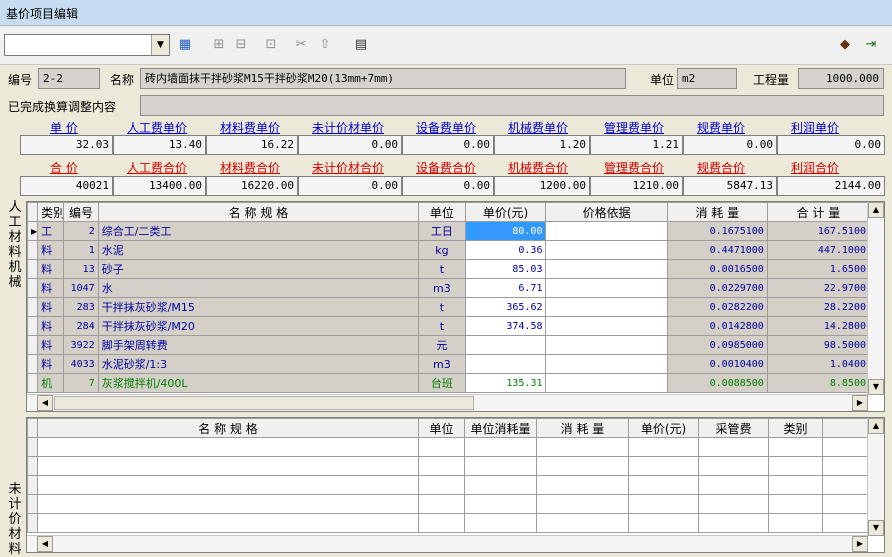 The image size is (892, 557). Describe the element at coordinates (730, 186) in the screenshot. I see `total-price-value-7: 5847.13` at that location.